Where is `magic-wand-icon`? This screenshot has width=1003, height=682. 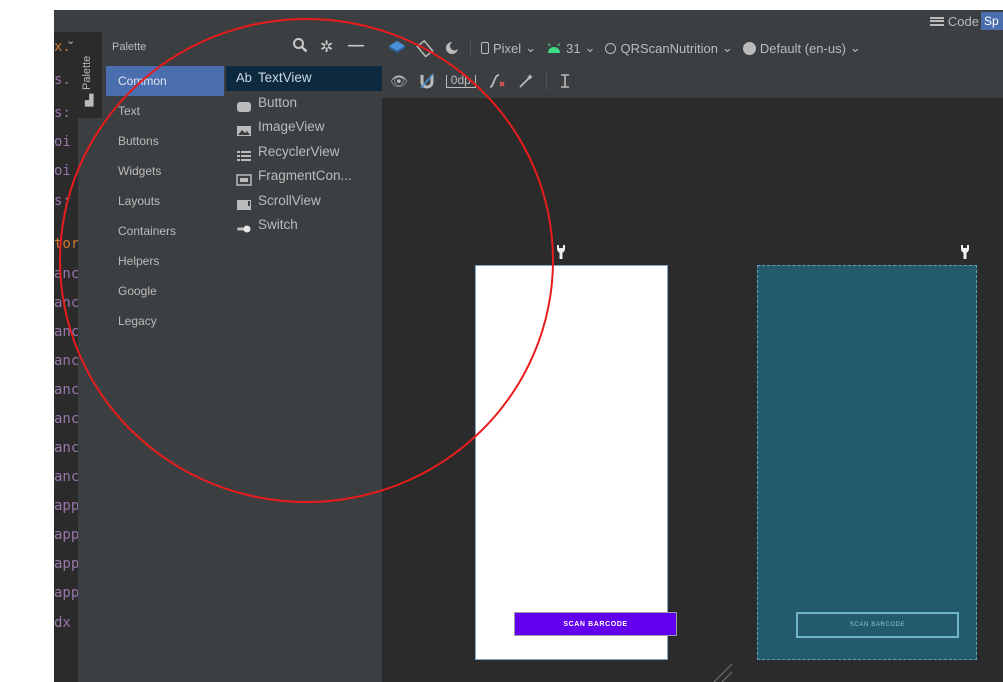
magic-wand-icon is located at coordinates (526, 81).